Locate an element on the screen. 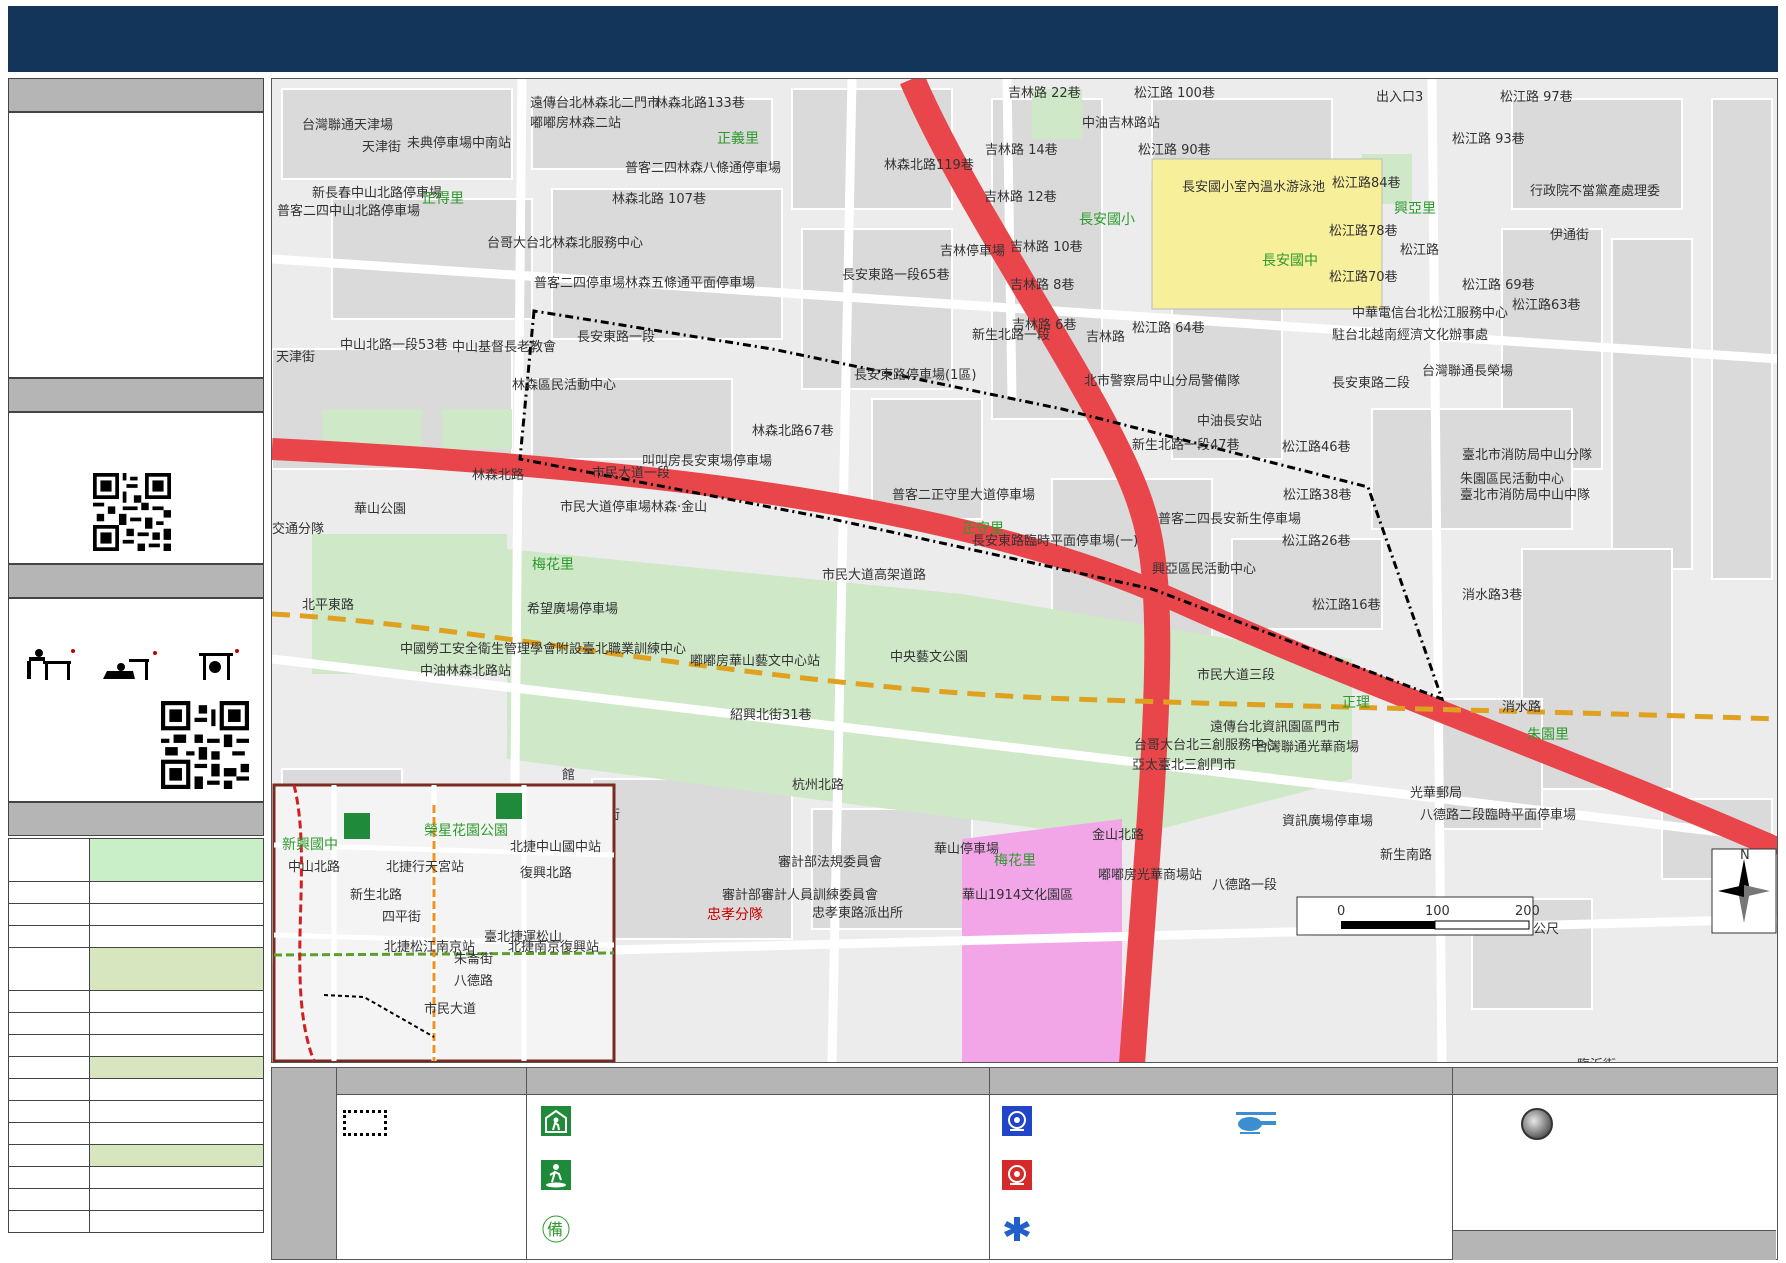 This screenshot has width=1786, height=1263. map-label: 台灣聯通天津場 is located at coordinates (347, 125).